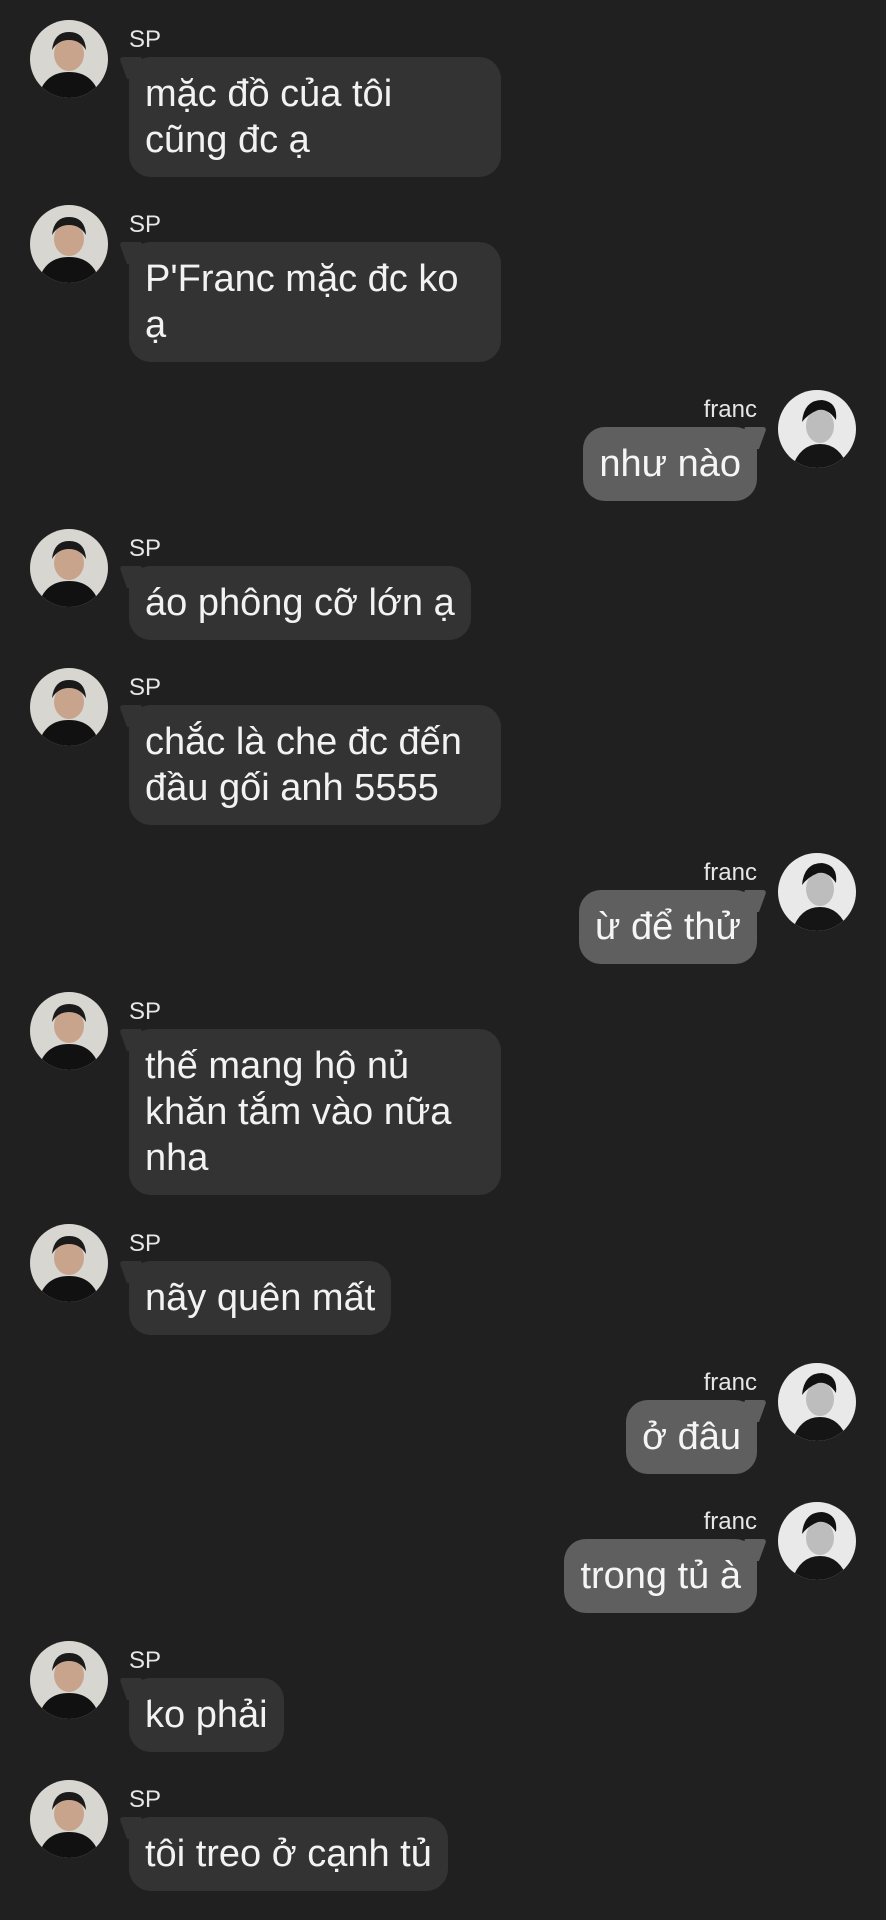  I want to click on message-bubble: áo phông cỡ lớn ạ, so click(300, 603).